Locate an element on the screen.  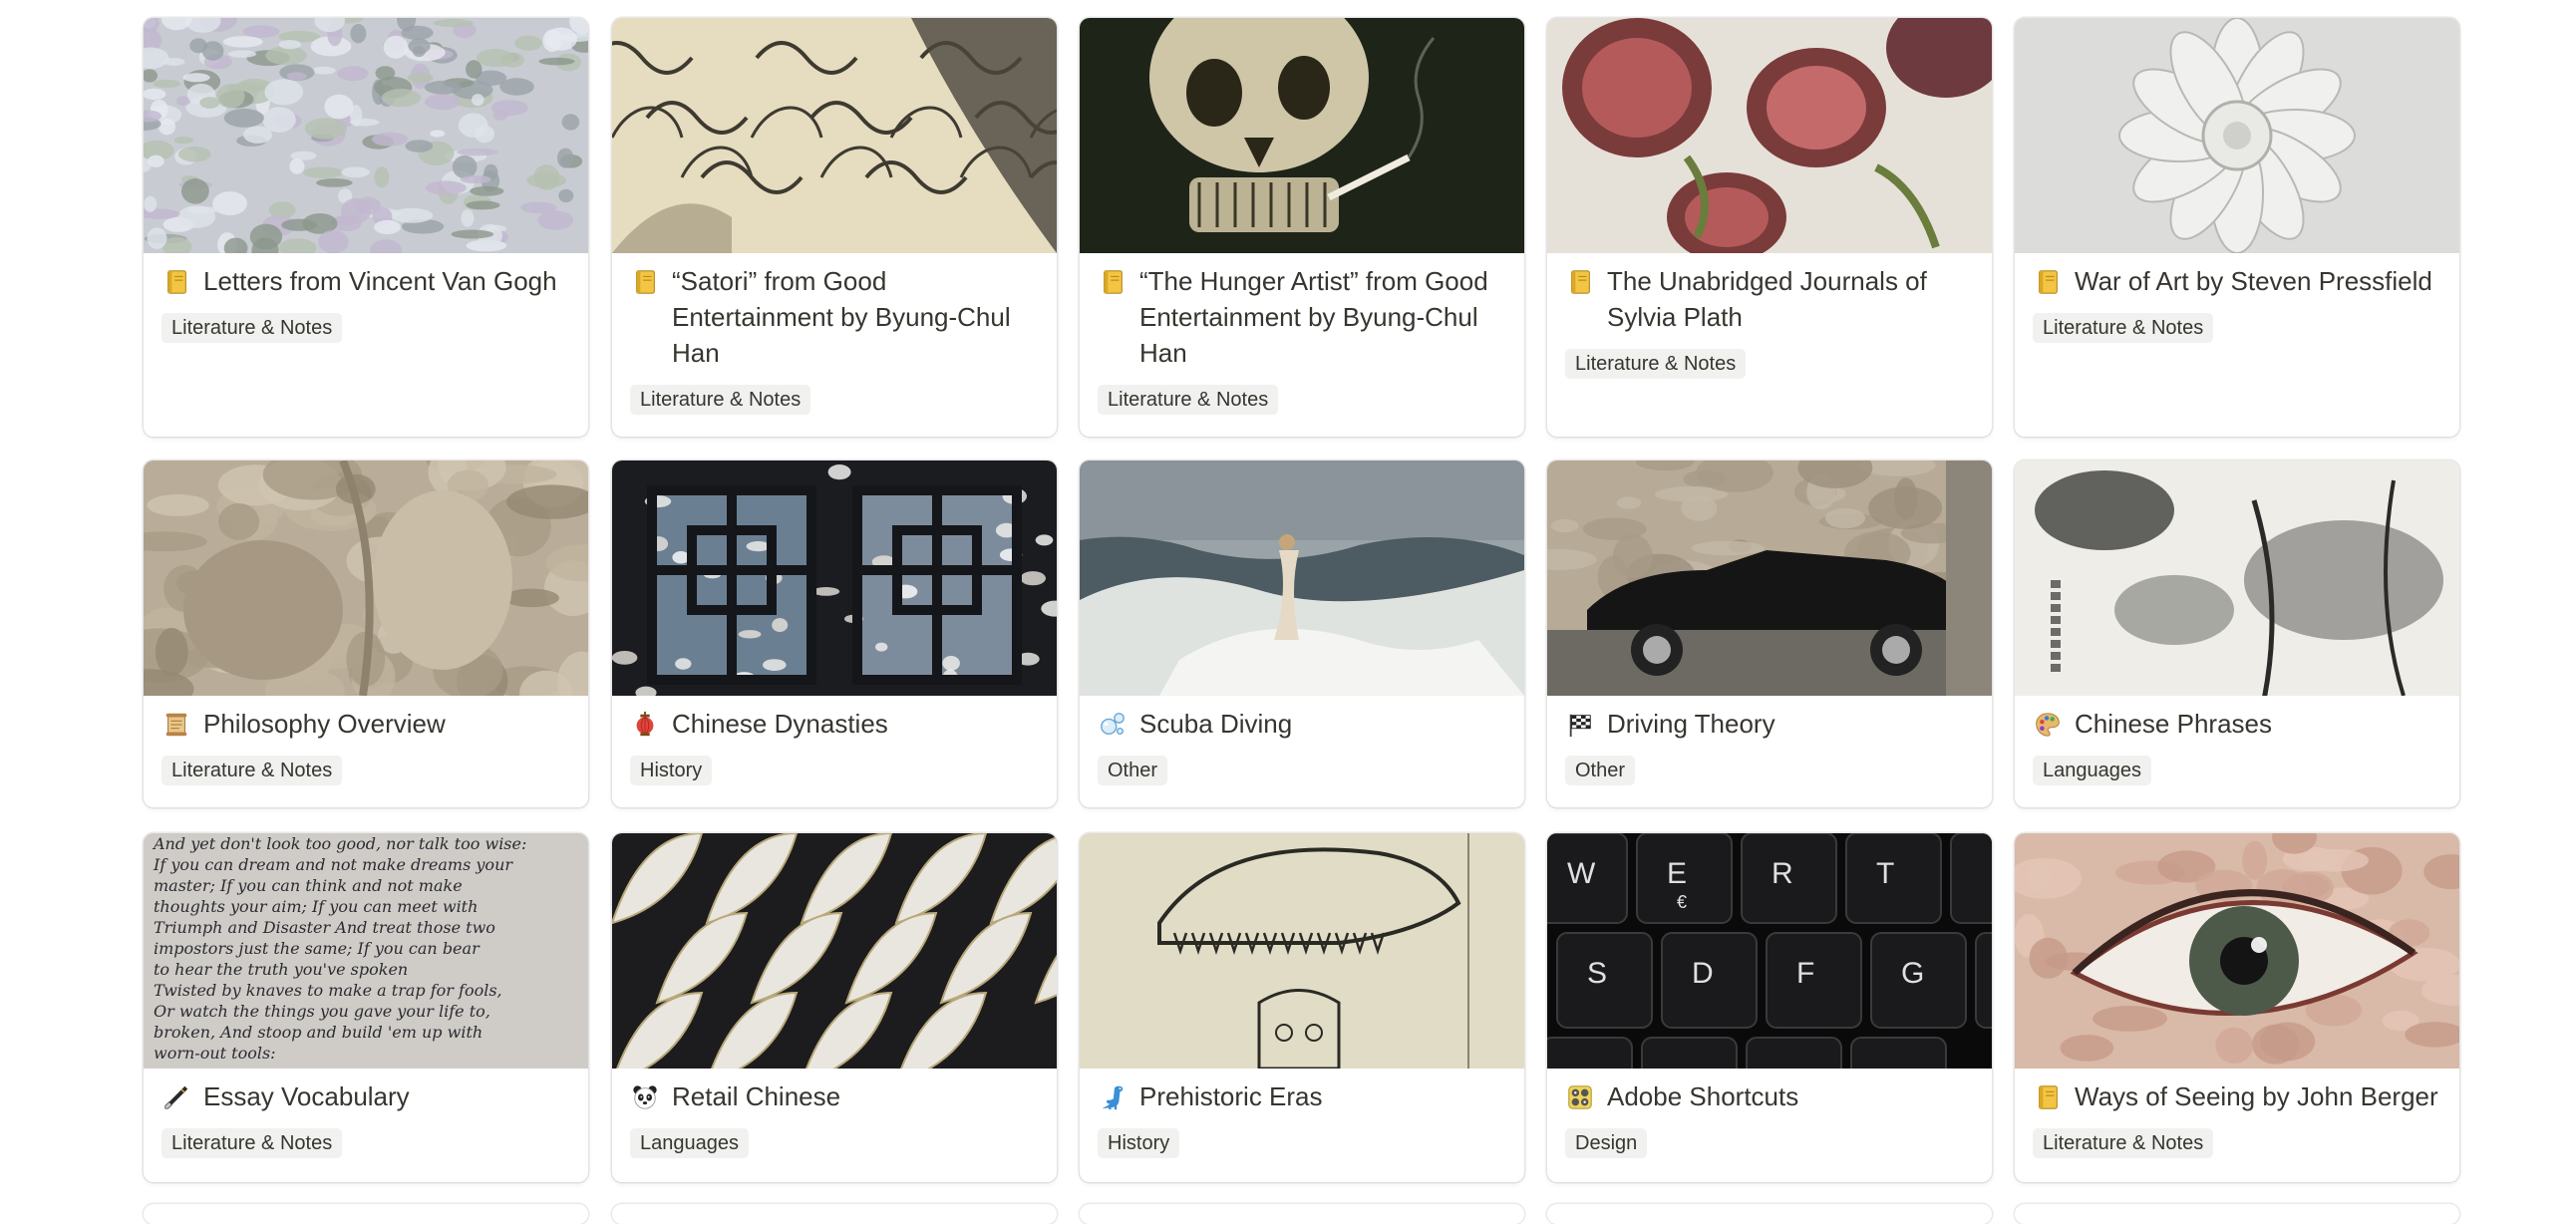
bubbles-icon is located at coordinates (1112, 725).